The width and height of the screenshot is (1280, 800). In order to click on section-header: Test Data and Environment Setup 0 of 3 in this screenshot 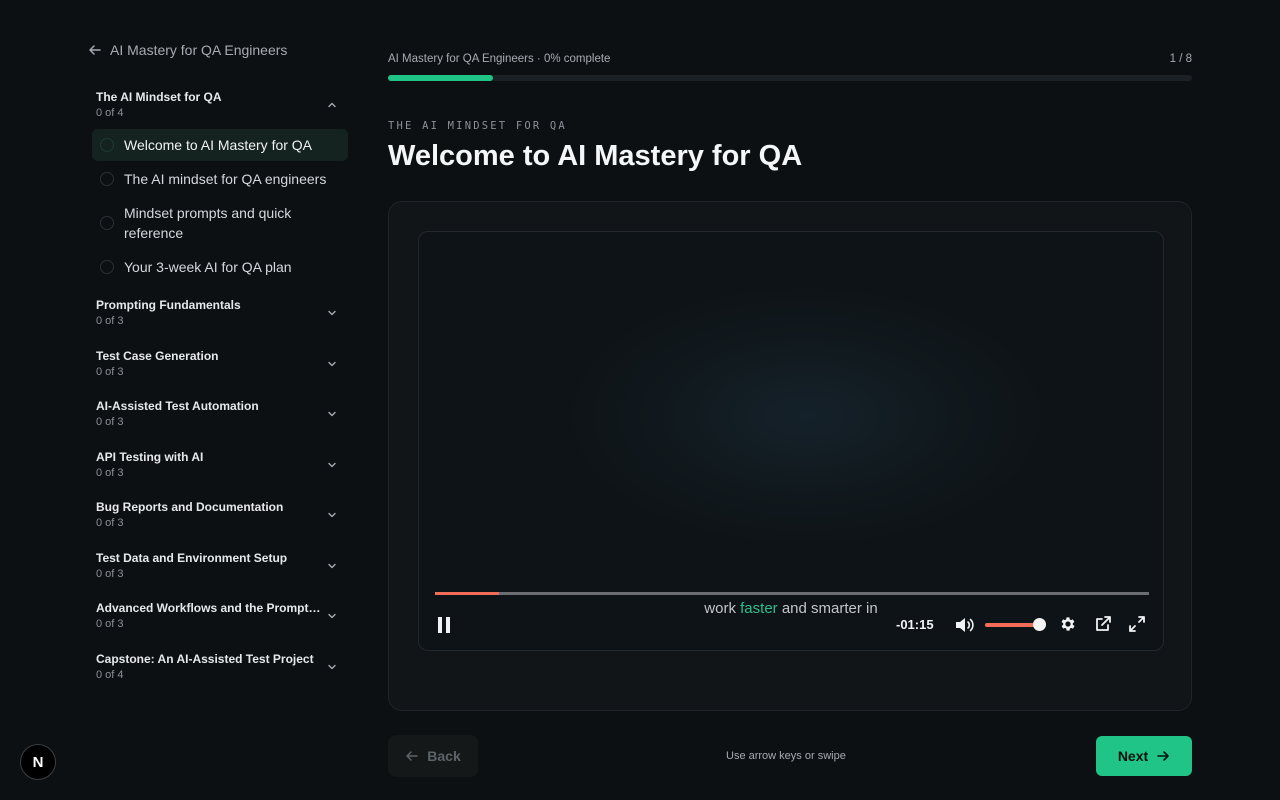, I will do `click(220, 566)`.